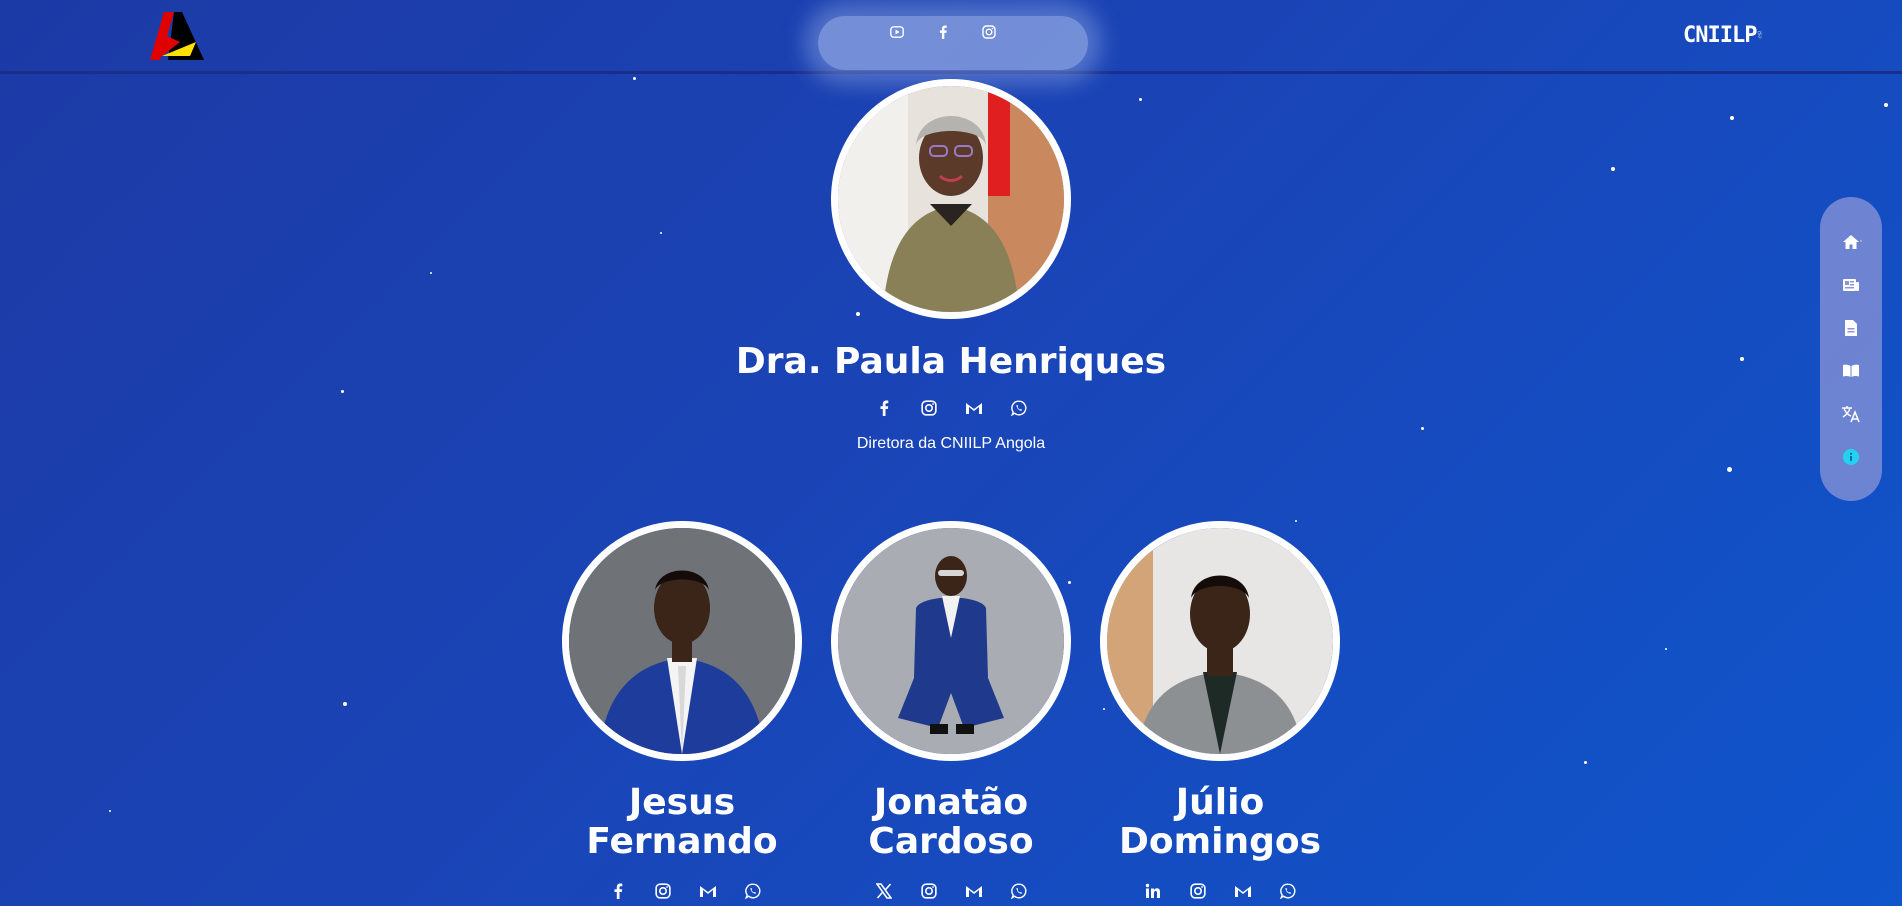  I want to click on home-icon, so click(1851, 242).